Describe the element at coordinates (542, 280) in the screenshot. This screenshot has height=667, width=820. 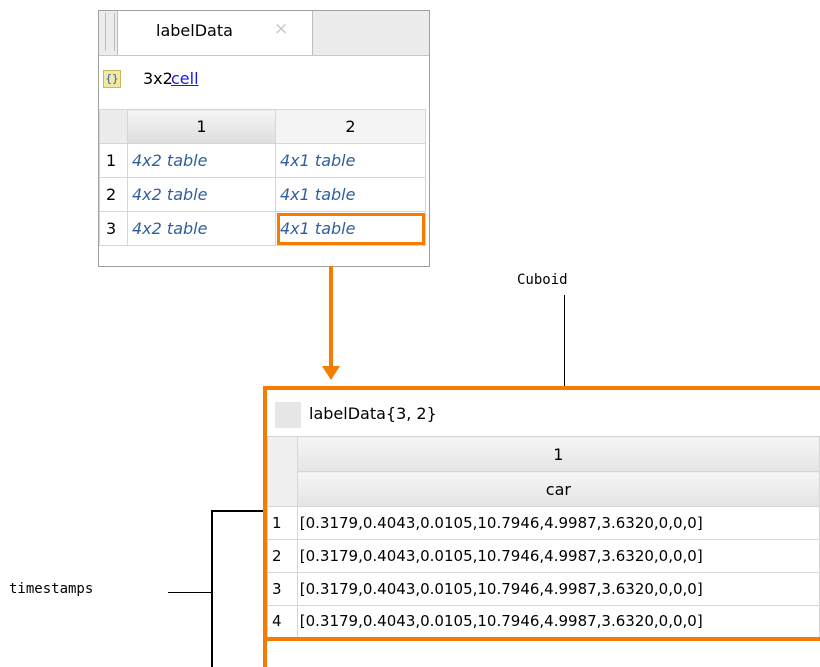
I see `cuboid-callout: Cuboid` at that location.